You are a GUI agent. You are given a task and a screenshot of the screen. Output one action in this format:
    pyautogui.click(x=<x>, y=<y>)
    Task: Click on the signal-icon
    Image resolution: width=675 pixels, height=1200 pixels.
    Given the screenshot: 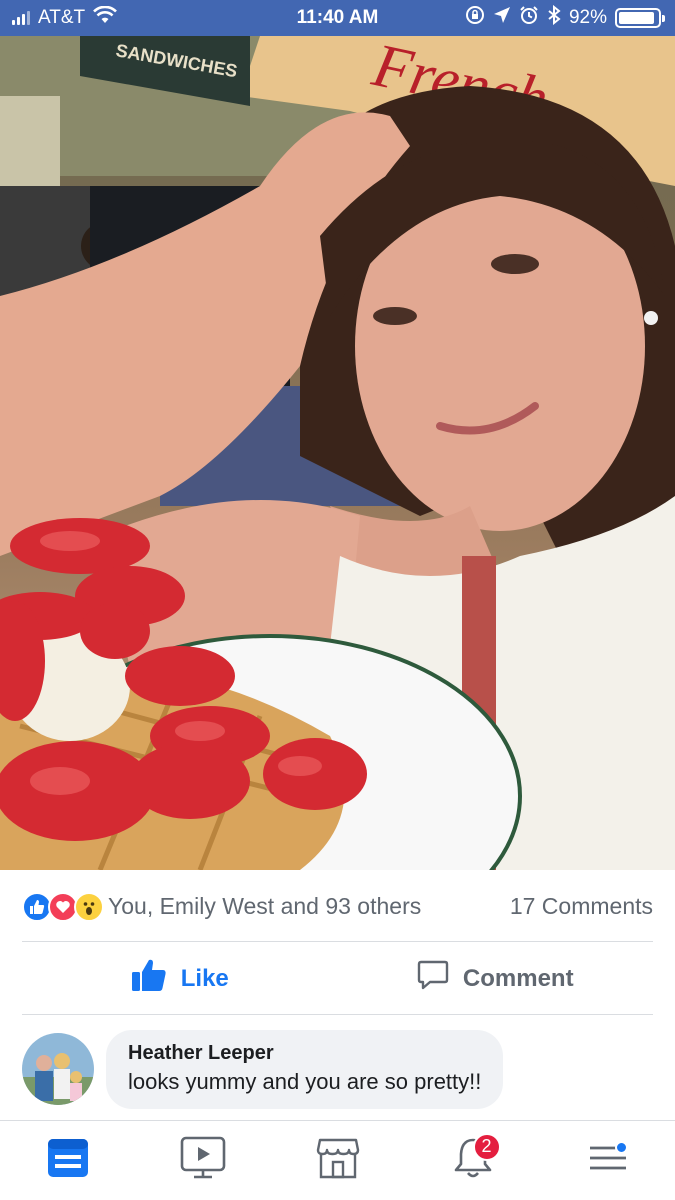 What is the action you would take?
    pyautogui.click(x=21, y=18)
    